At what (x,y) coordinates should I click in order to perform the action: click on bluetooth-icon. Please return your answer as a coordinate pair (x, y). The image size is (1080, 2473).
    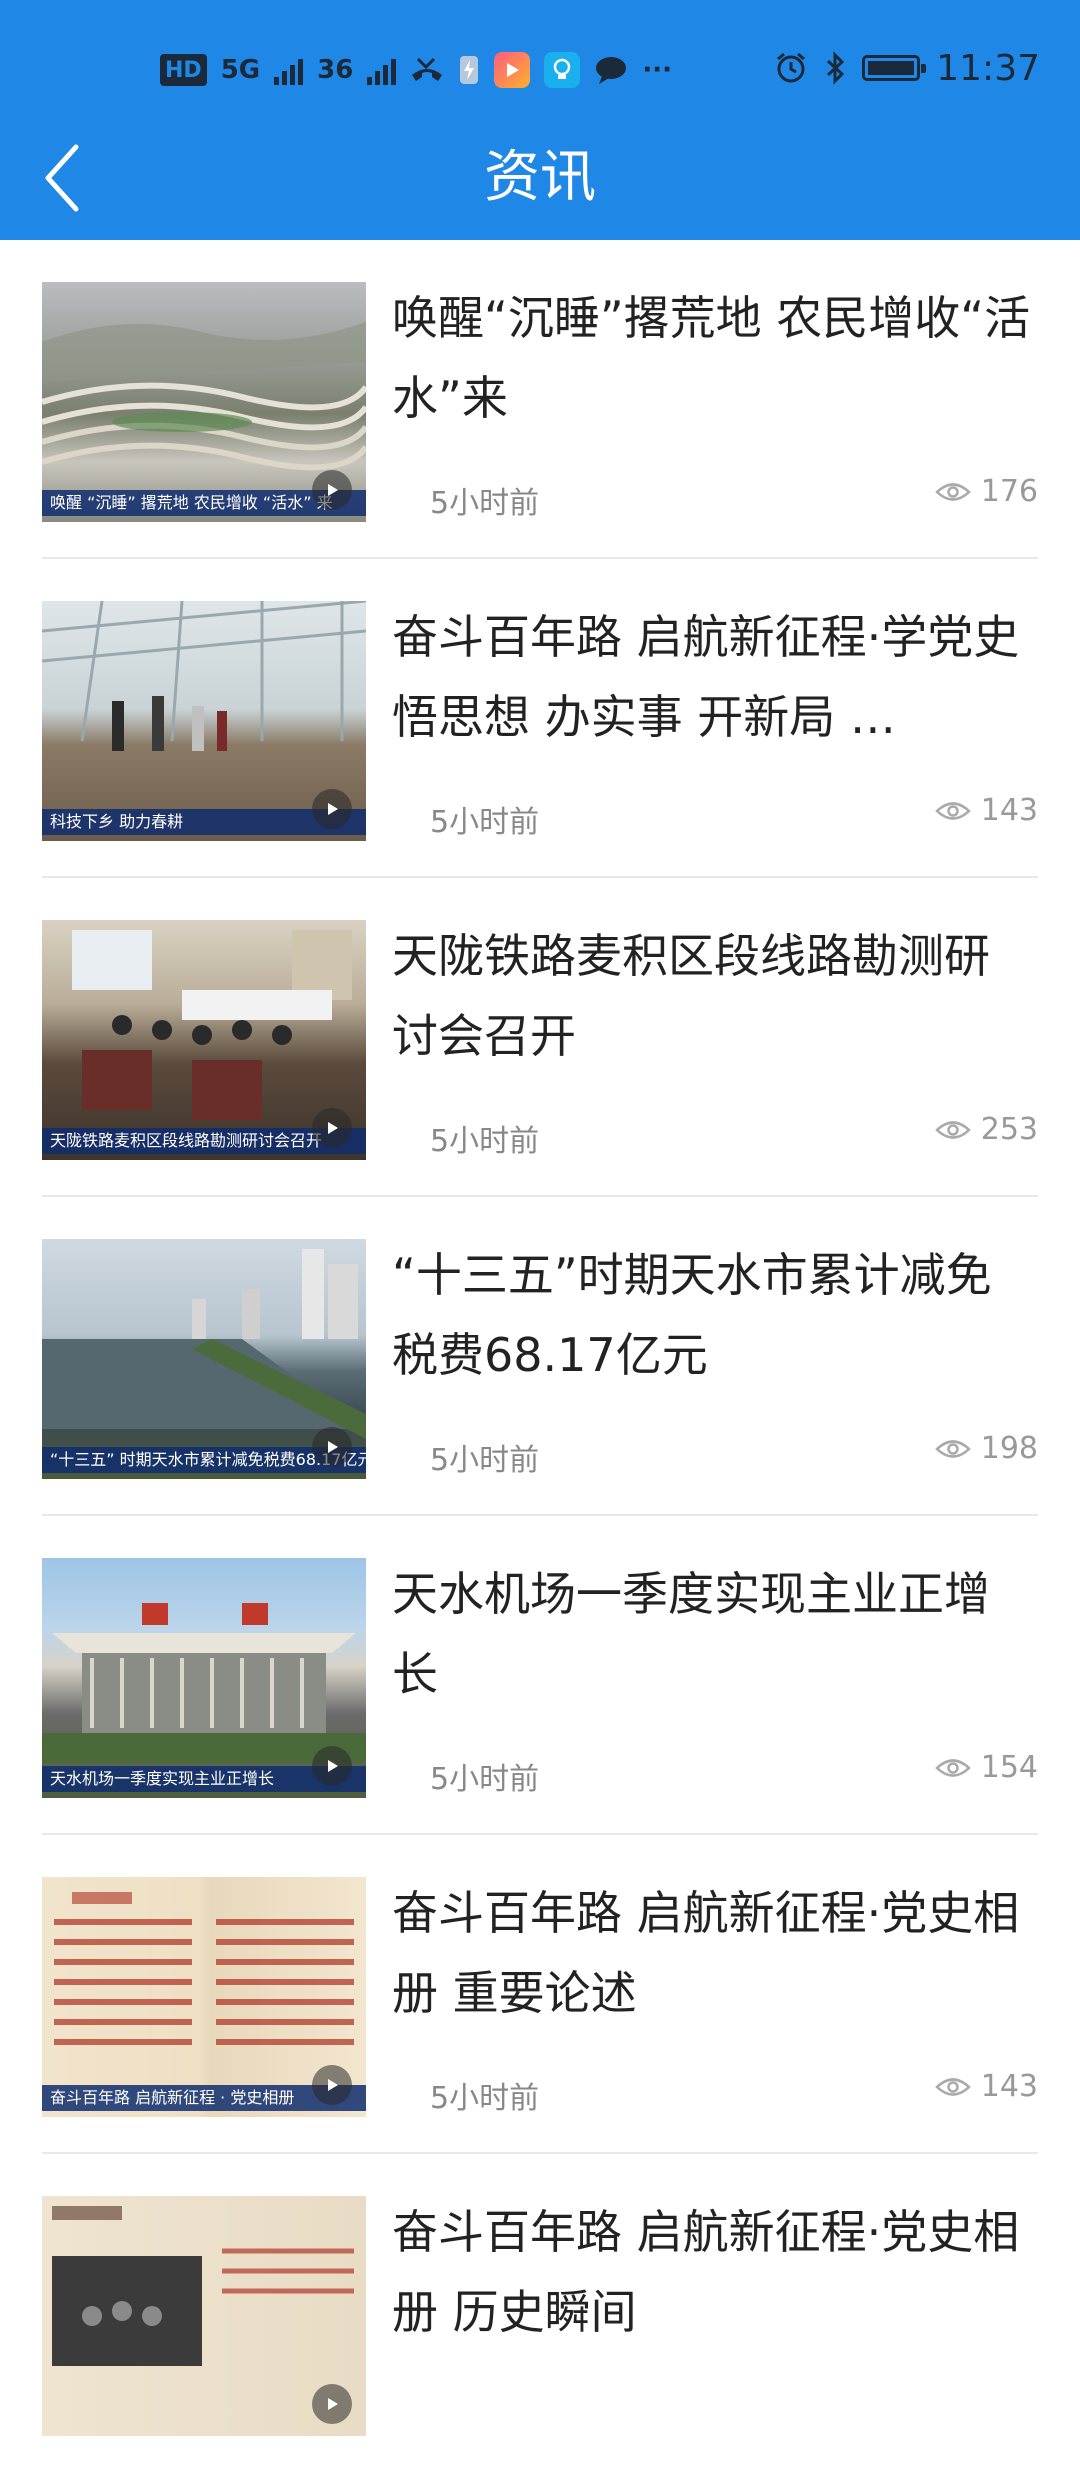
    Looking at the image, I should click on (836, 68).